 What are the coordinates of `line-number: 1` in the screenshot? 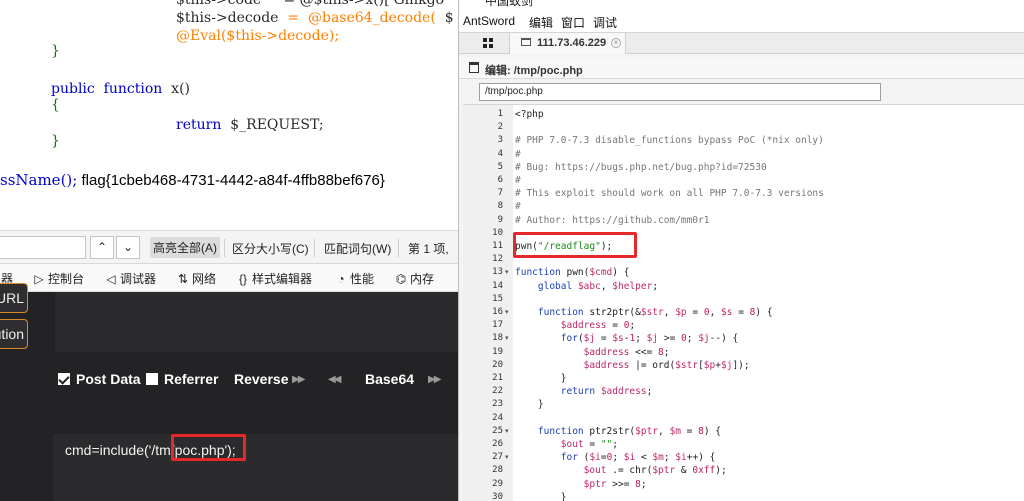 It's located at (500, 114).